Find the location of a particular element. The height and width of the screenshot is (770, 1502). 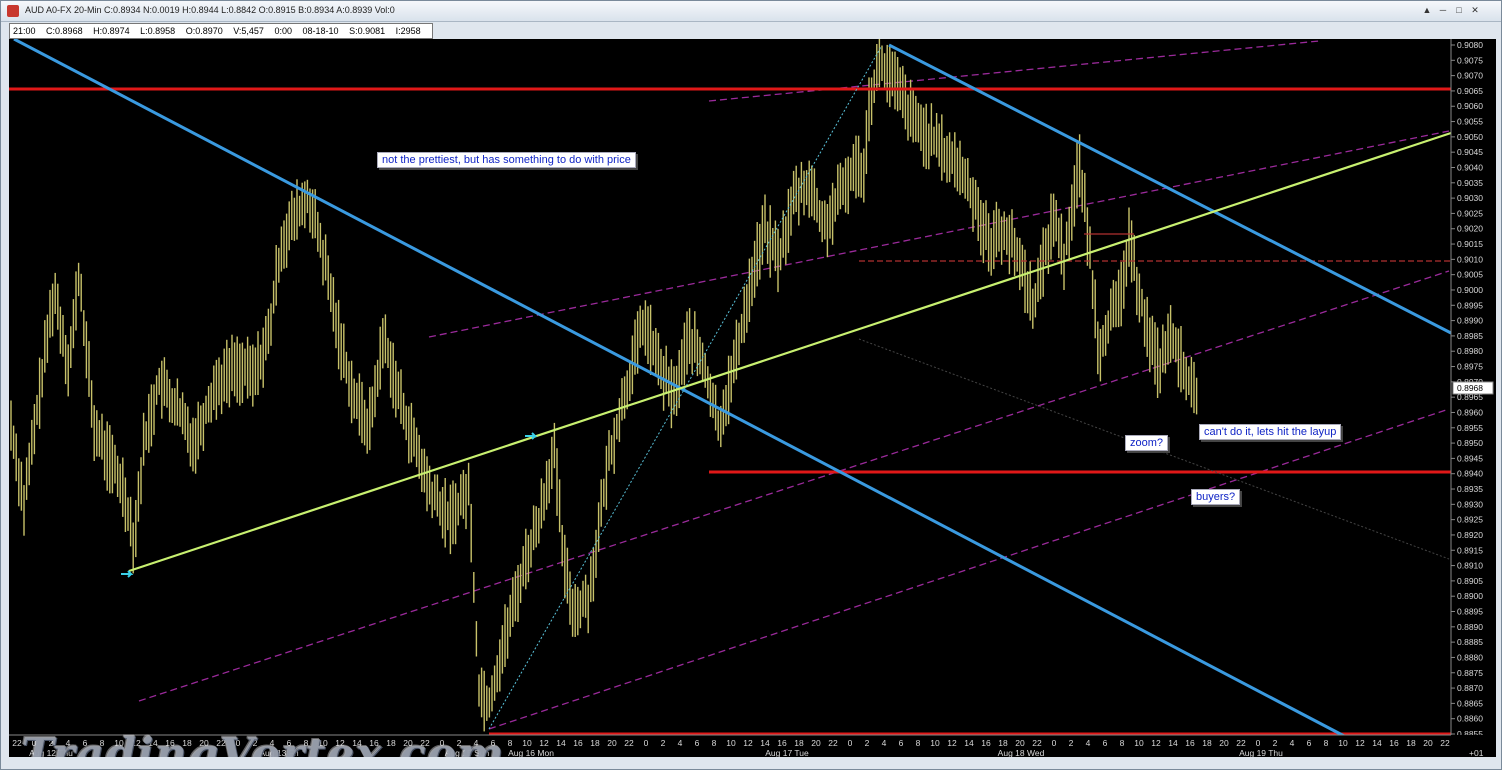

data-high: H:0.8974 is located at coordinates (111, 31).